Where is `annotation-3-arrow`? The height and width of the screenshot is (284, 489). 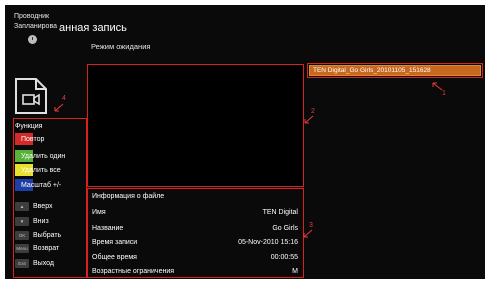
annotation-3-arrow is located at coordinates (308, 233).